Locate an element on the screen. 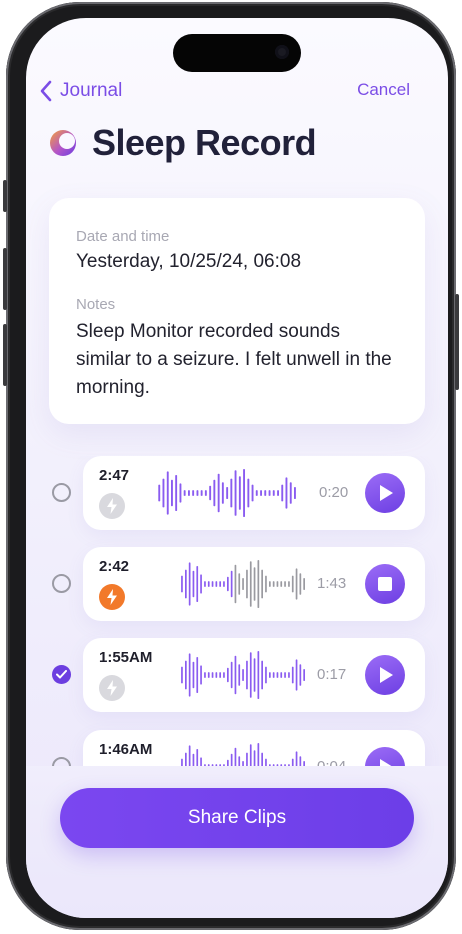 This screenshot has height=934, width=462. clip-row: 2:47 0:20 is located at coordinates (237, 494).